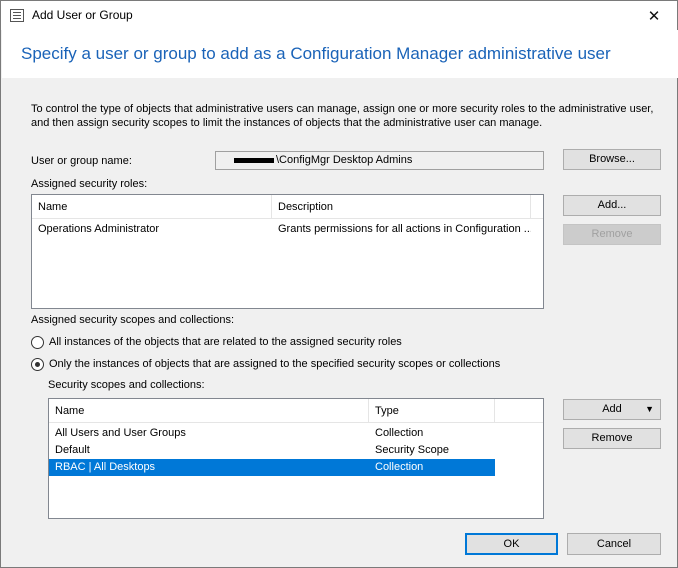 This screenshot has height=568, width=678. What do you see at coordinates (511, 544) in the screenshot?
I see `ok-button: OK` at bounding box center [511, 544].